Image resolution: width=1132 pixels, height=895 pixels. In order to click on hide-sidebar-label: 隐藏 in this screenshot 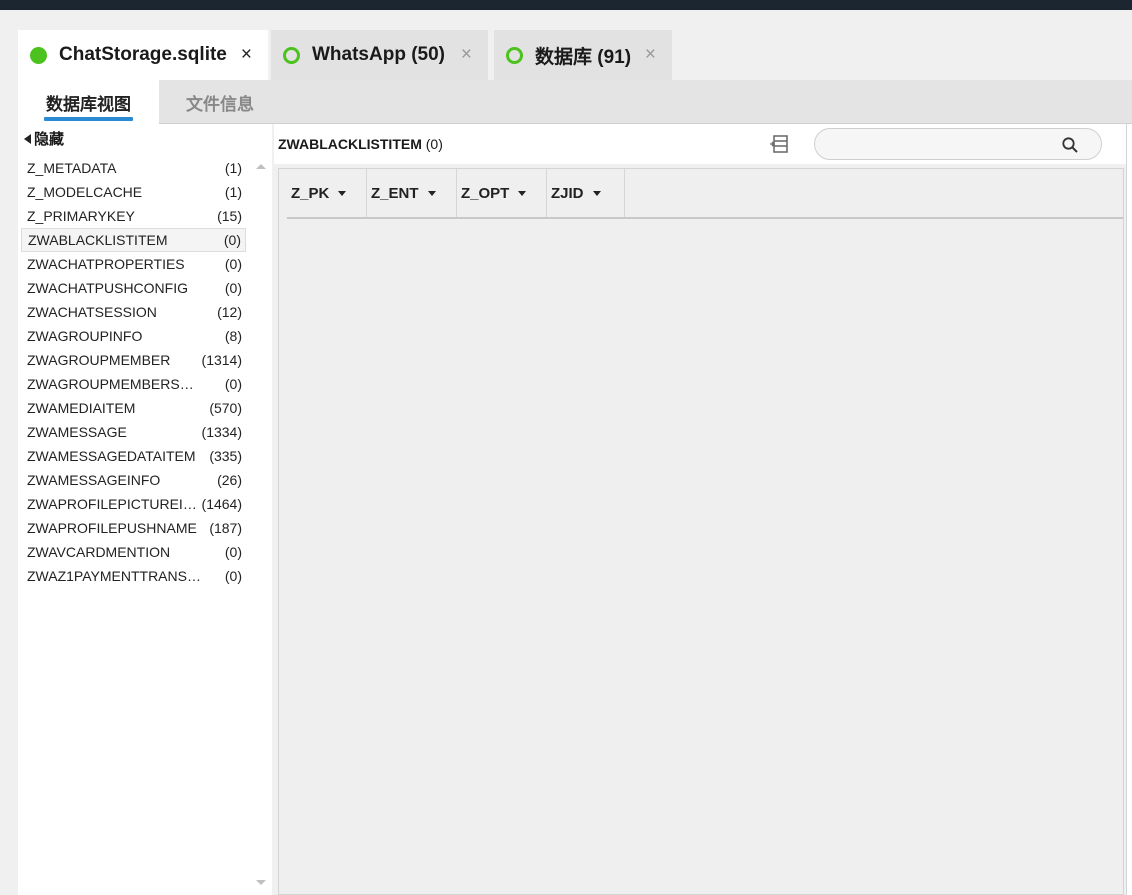, I will do `click(49, 139)`.